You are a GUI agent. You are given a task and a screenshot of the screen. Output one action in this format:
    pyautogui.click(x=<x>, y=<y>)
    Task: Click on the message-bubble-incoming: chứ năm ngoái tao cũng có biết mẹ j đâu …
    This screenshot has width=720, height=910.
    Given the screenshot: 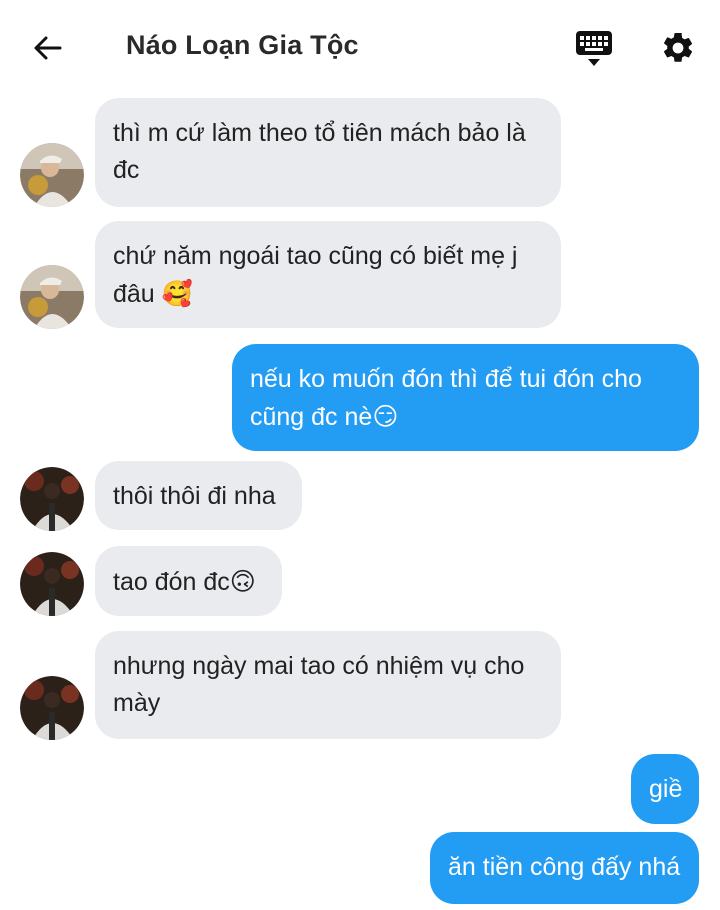 What is the action you would take?
    pyautogui.click(x=328, y=274)
    